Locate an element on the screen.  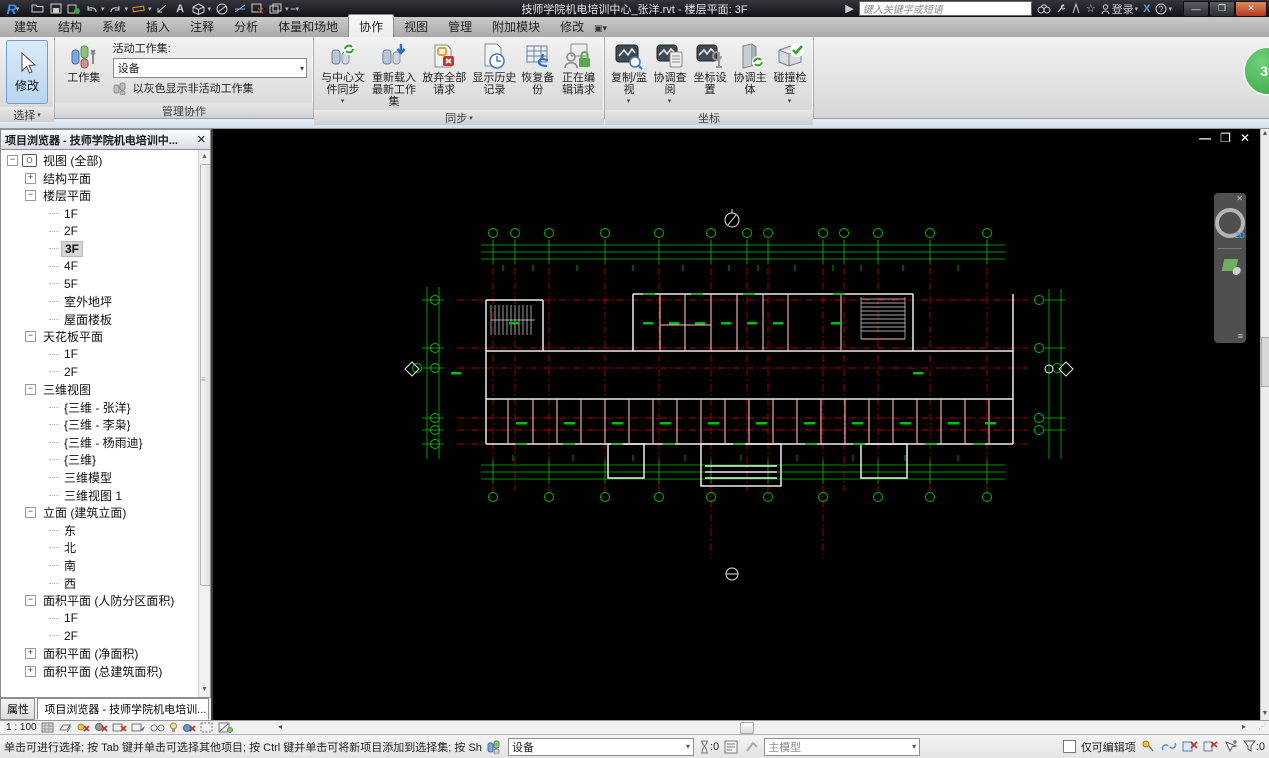
ribbon-tab: 建筑 is located at coordinates (26, 26).